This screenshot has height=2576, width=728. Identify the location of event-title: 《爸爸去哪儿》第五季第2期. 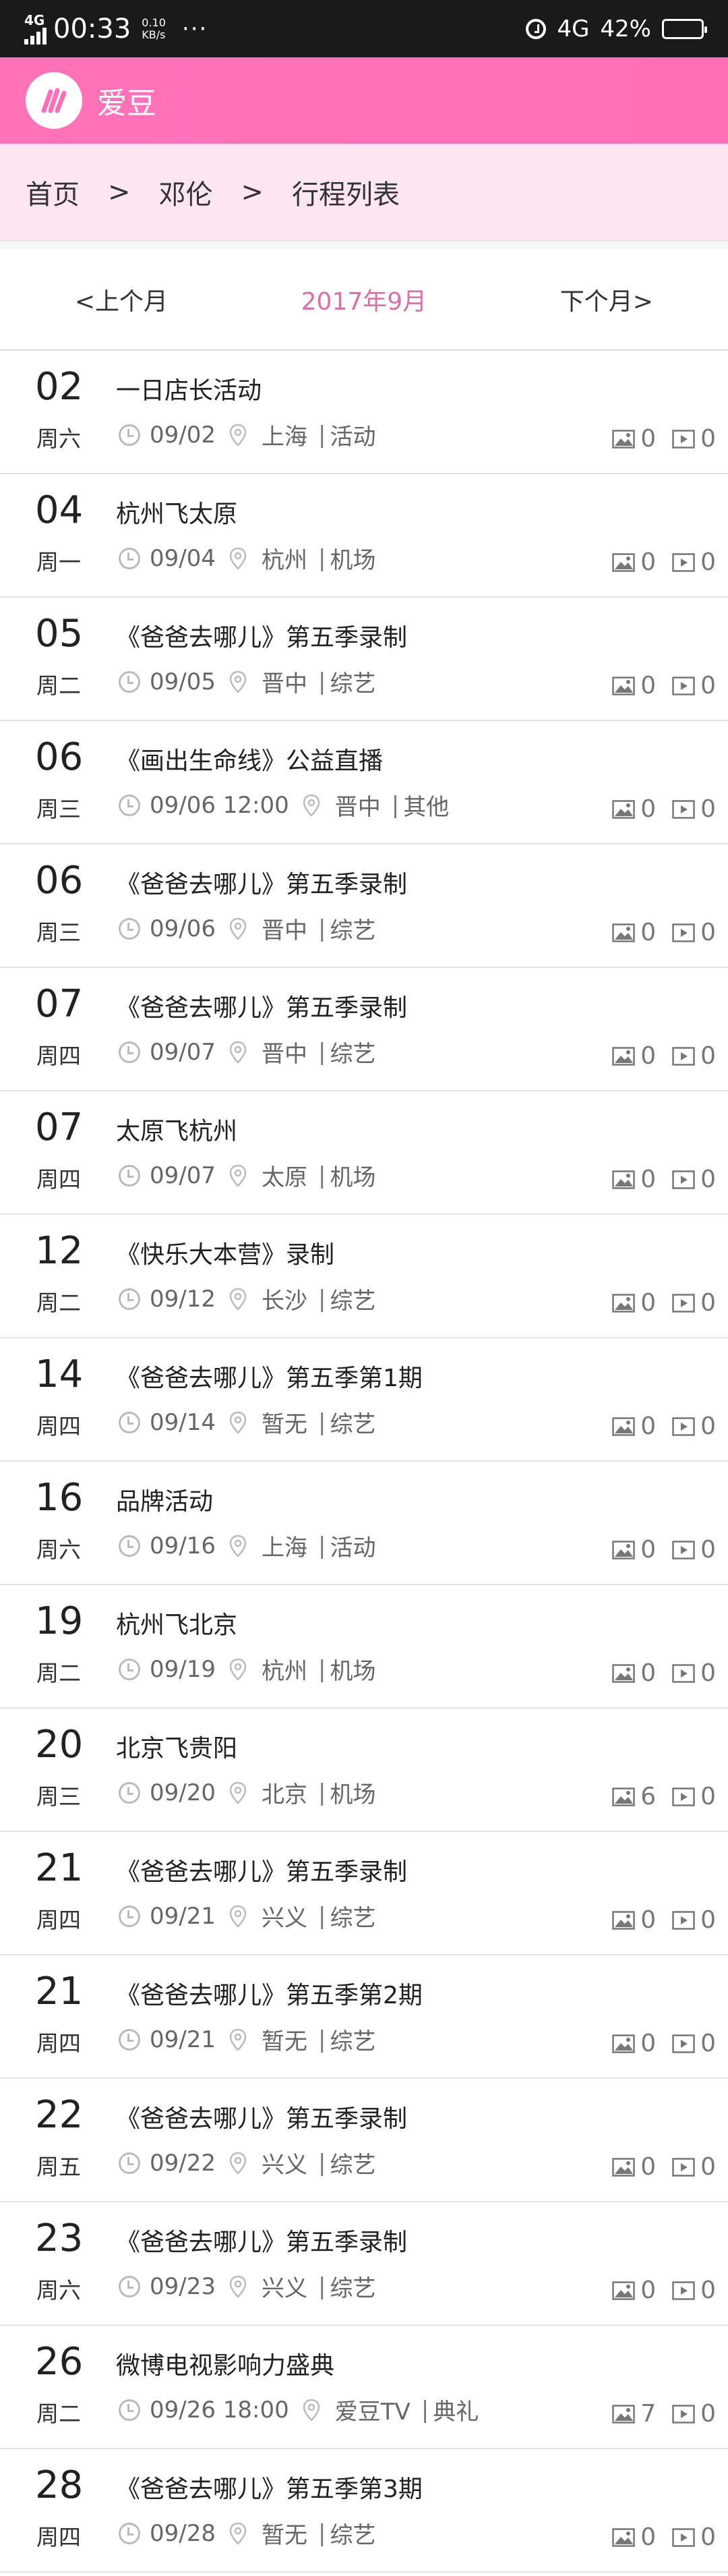
(269, 1995).